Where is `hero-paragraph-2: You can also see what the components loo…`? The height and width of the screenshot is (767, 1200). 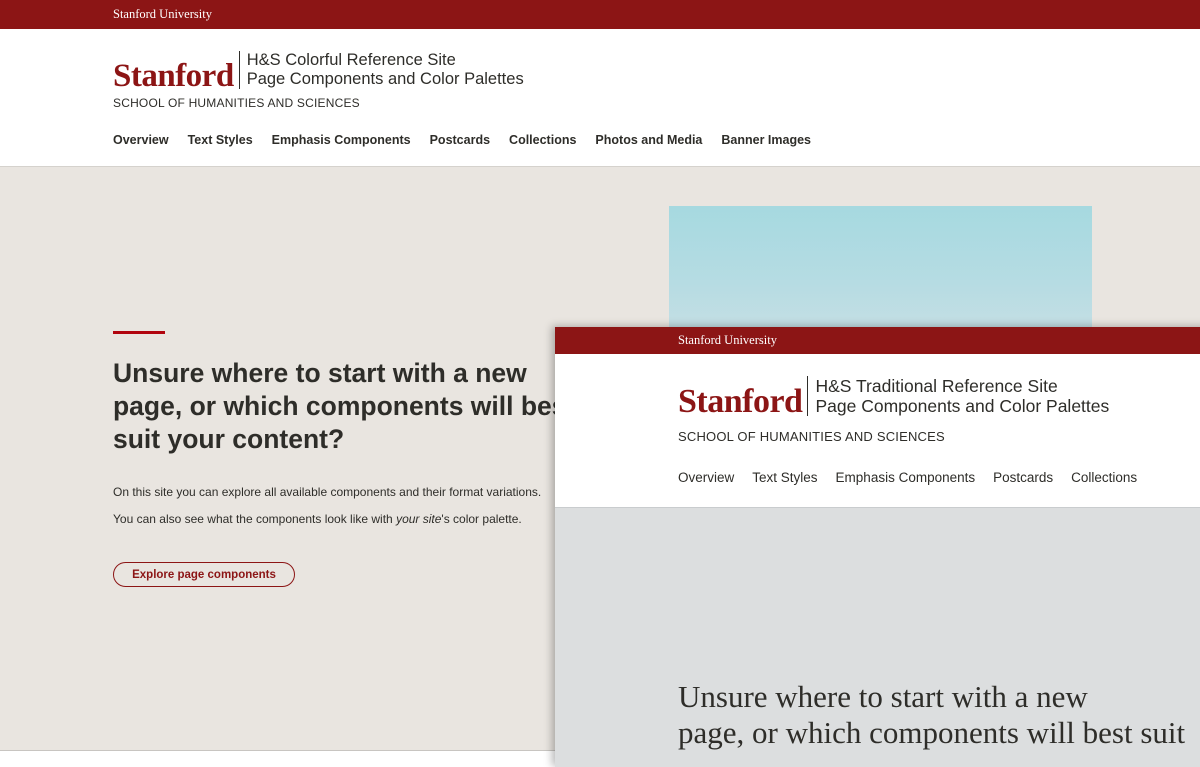 hero-paragraph-2: You can also see what the components loo… is located at coordinates (317, 519).